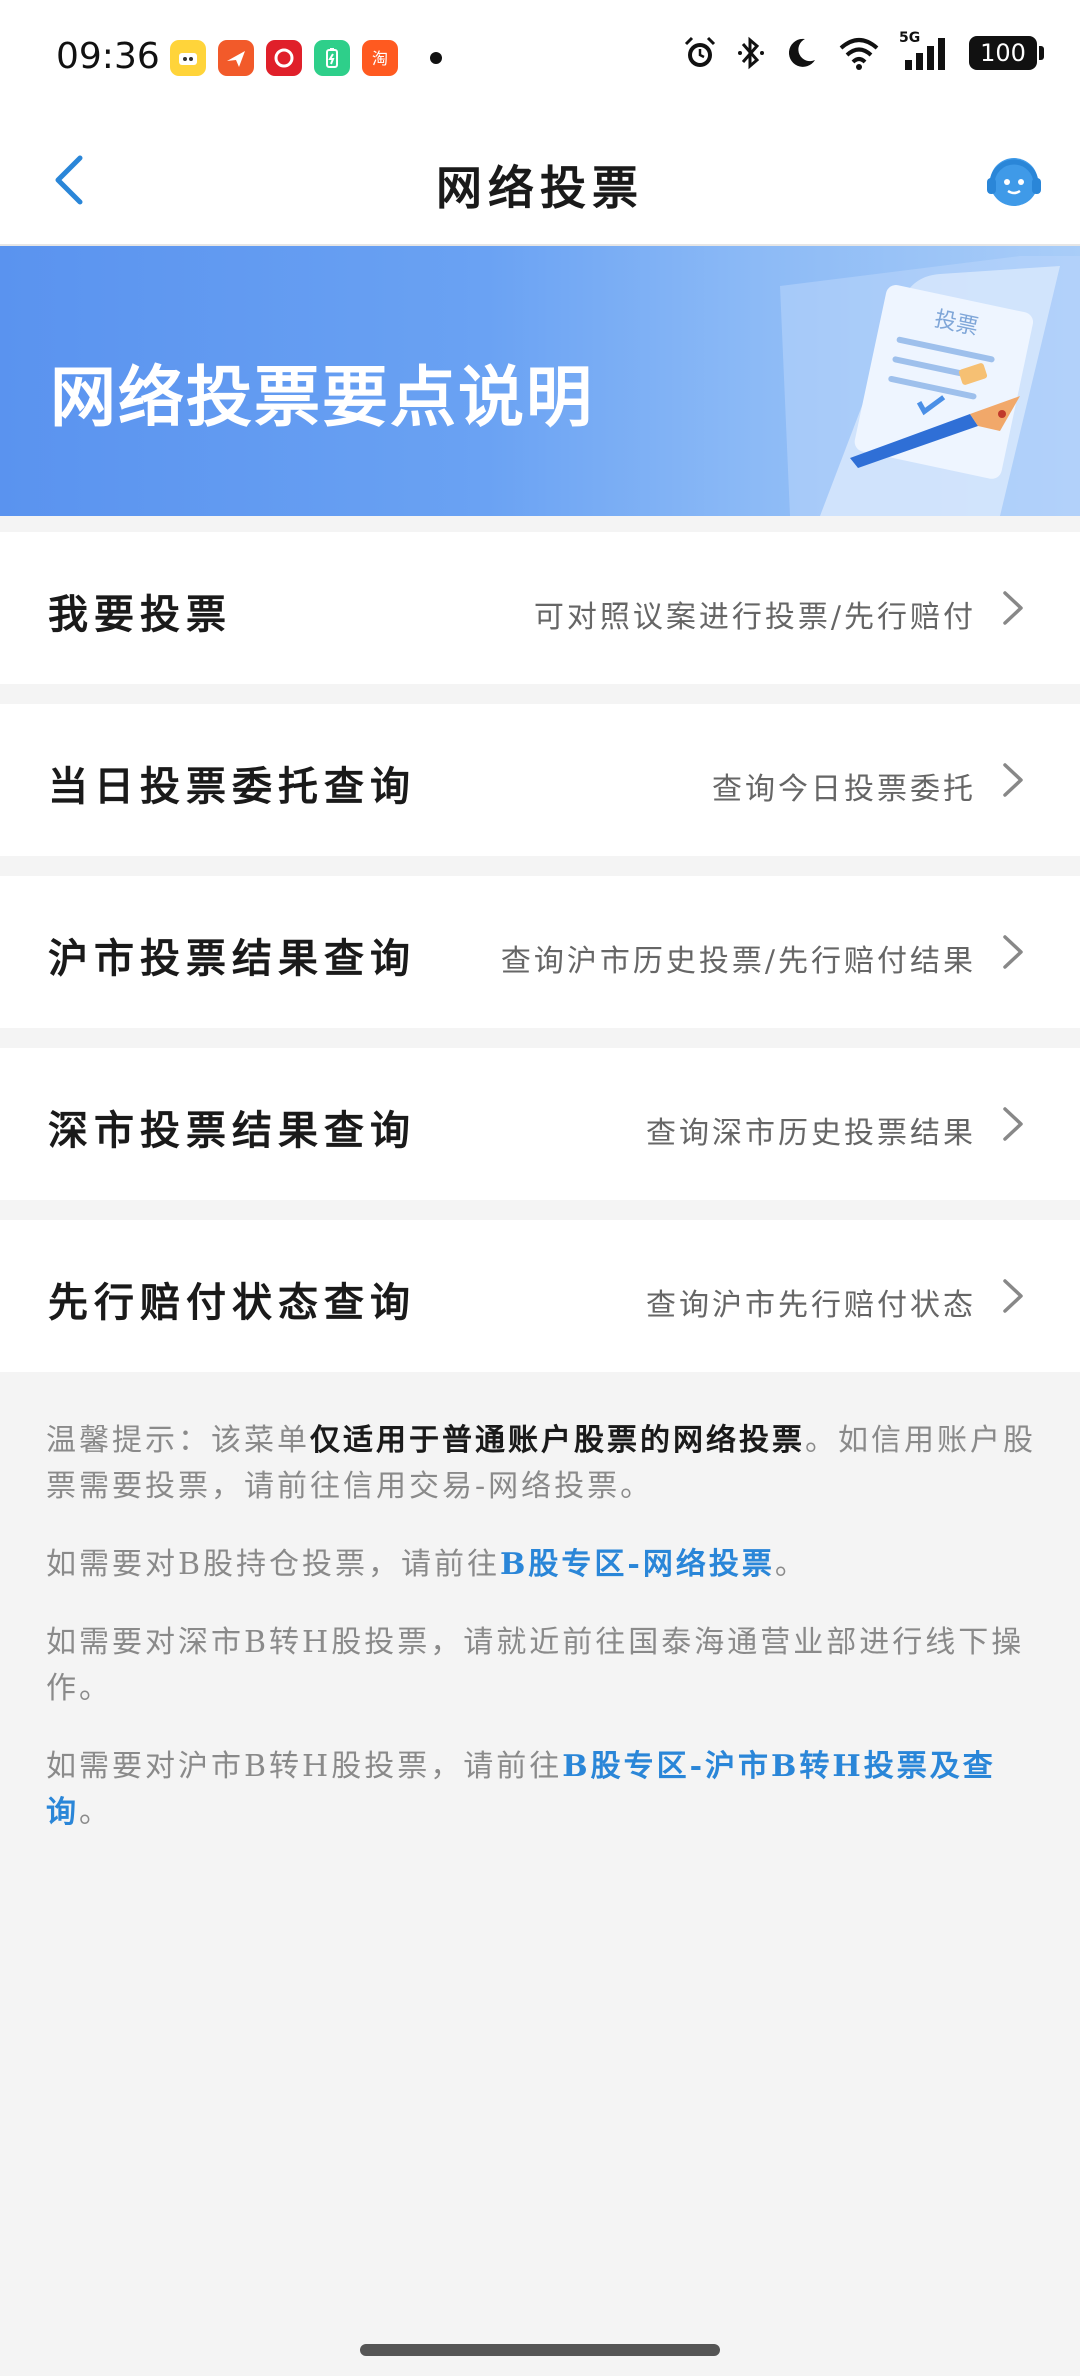 The width and height of the screenshot is (1080, 2376). What do you see at coordinates (811, 1305) in the screenshot?
I see `menu-item-desc: 查询沪市先行赔付状态` at bounding box center [811, 1305].